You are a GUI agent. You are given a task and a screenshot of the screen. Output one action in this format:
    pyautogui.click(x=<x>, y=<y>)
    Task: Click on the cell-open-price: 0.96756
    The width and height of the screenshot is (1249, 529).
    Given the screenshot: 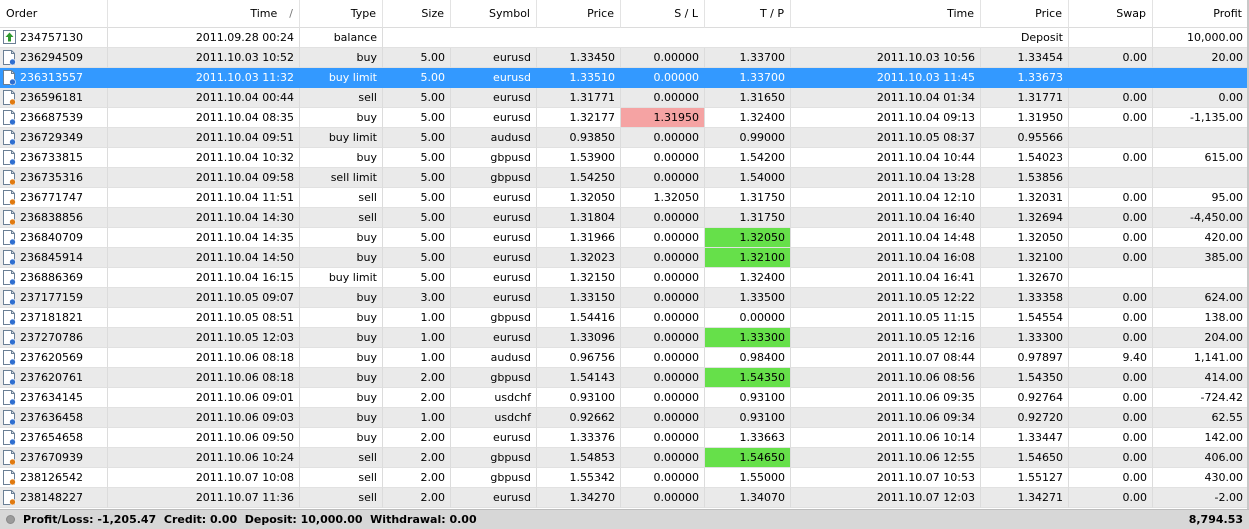 What is the action you would take?
    pyautogui.click(x=579, y=358)
    